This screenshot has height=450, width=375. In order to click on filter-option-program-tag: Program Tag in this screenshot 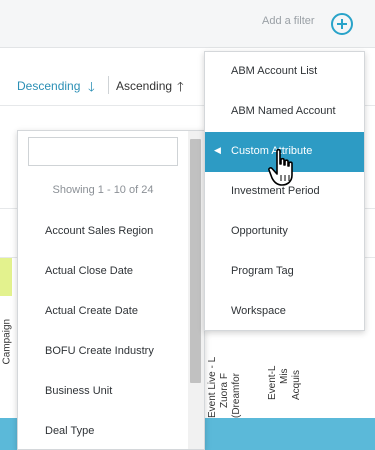, I will do `click(284, 272)`.